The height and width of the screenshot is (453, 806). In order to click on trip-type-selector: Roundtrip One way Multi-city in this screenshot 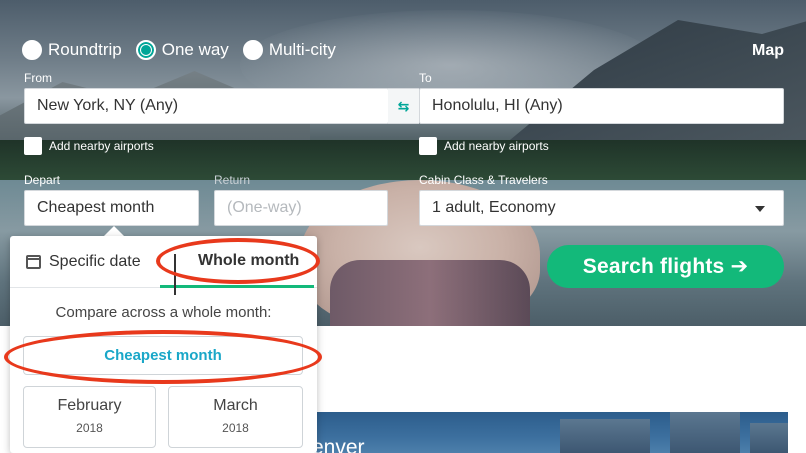, I will do `click(186, 50)`.